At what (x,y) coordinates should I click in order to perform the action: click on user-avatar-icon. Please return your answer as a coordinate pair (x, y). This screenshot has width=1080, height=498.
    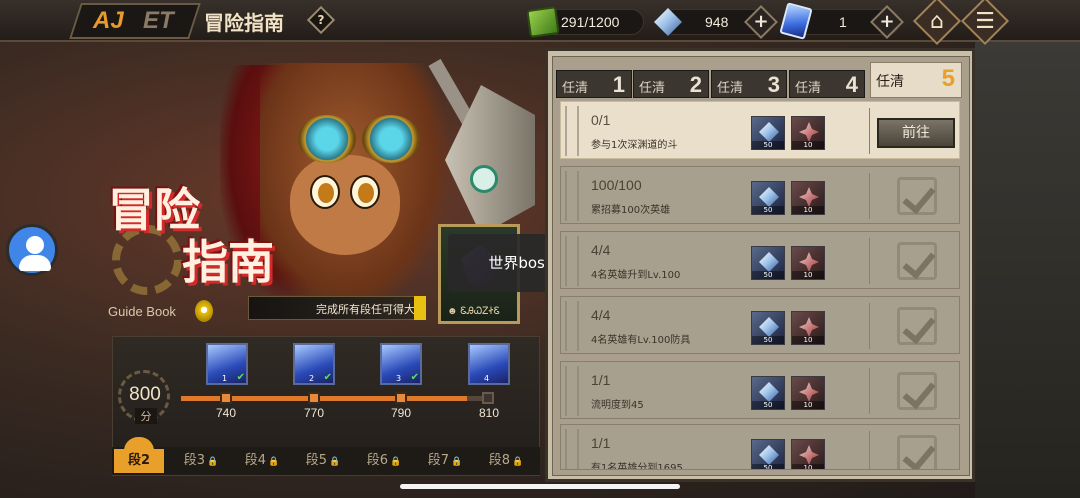
    Looking at the image, I should click on (32, 250).